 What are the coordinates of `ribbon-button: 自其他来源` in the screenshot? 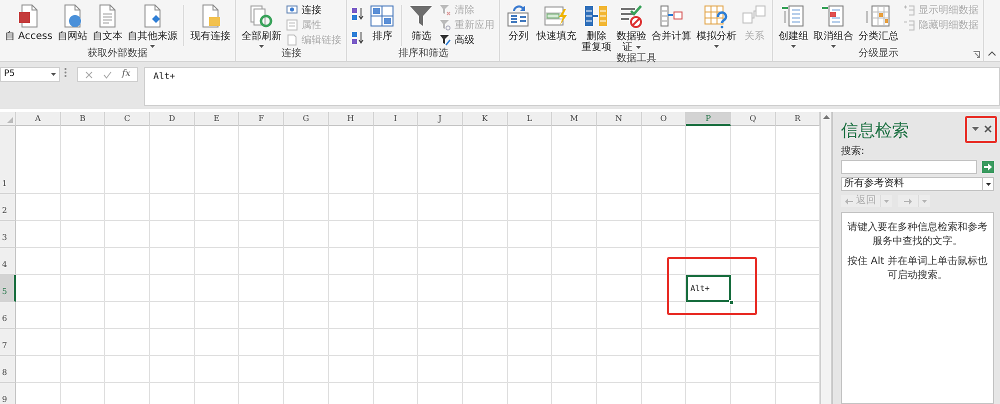 It's located at (152, 25).